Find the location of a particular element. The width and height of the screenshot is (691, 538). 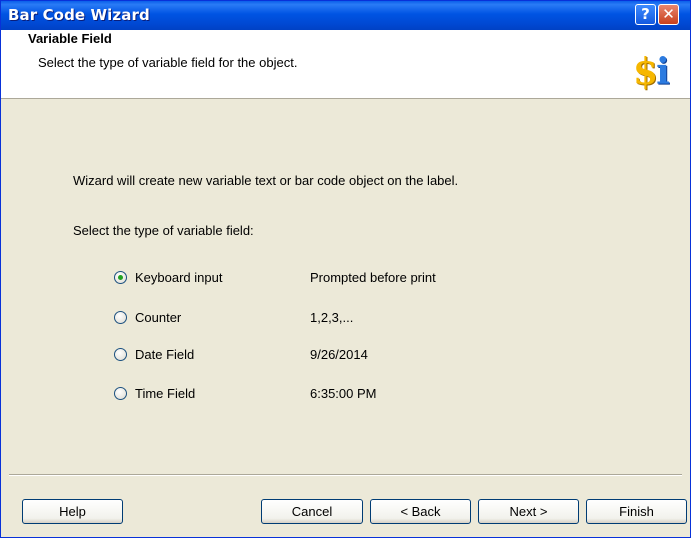

keyboard-input-label: Keyboard input is located at coordinates (178, 277).